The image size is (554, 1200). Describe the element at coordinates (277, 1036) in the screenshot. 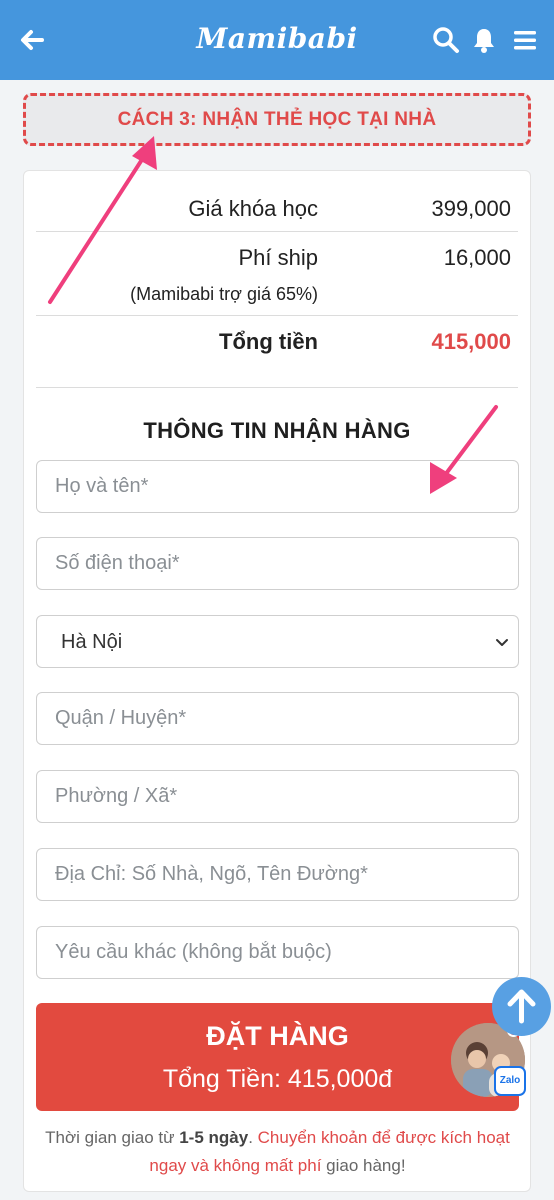

I see `place-order-label: ĐẶT HÀNG` at that location.